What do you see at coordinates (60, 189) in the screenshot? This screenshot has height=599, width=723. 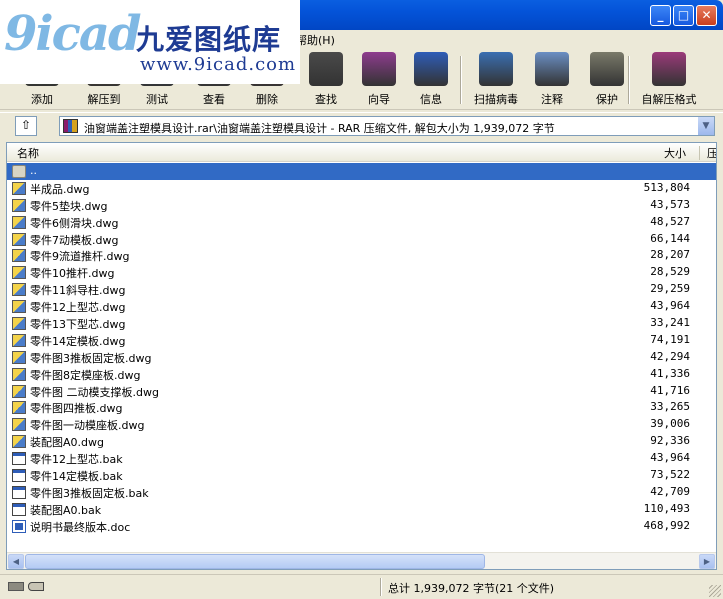 I see `file-name: 半成品.dwg` at bounding box center [60, 189].